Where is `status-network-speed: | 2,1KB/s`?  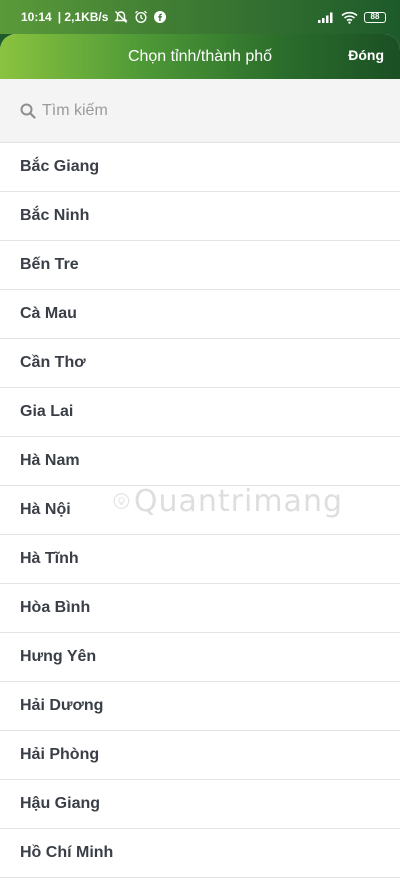 status-network-speed: | 2,1KB/s is located at coordinates (83, 17).